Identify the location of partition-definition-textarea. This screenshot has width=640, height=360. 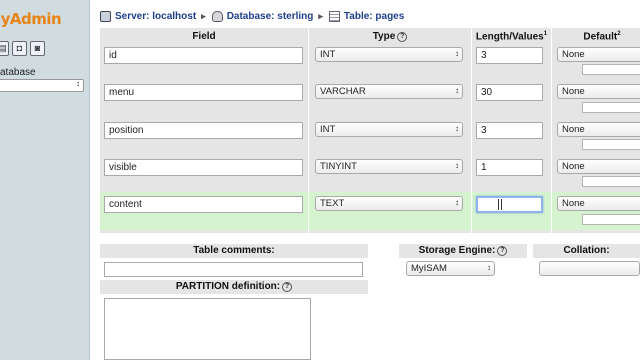
(207, 329).